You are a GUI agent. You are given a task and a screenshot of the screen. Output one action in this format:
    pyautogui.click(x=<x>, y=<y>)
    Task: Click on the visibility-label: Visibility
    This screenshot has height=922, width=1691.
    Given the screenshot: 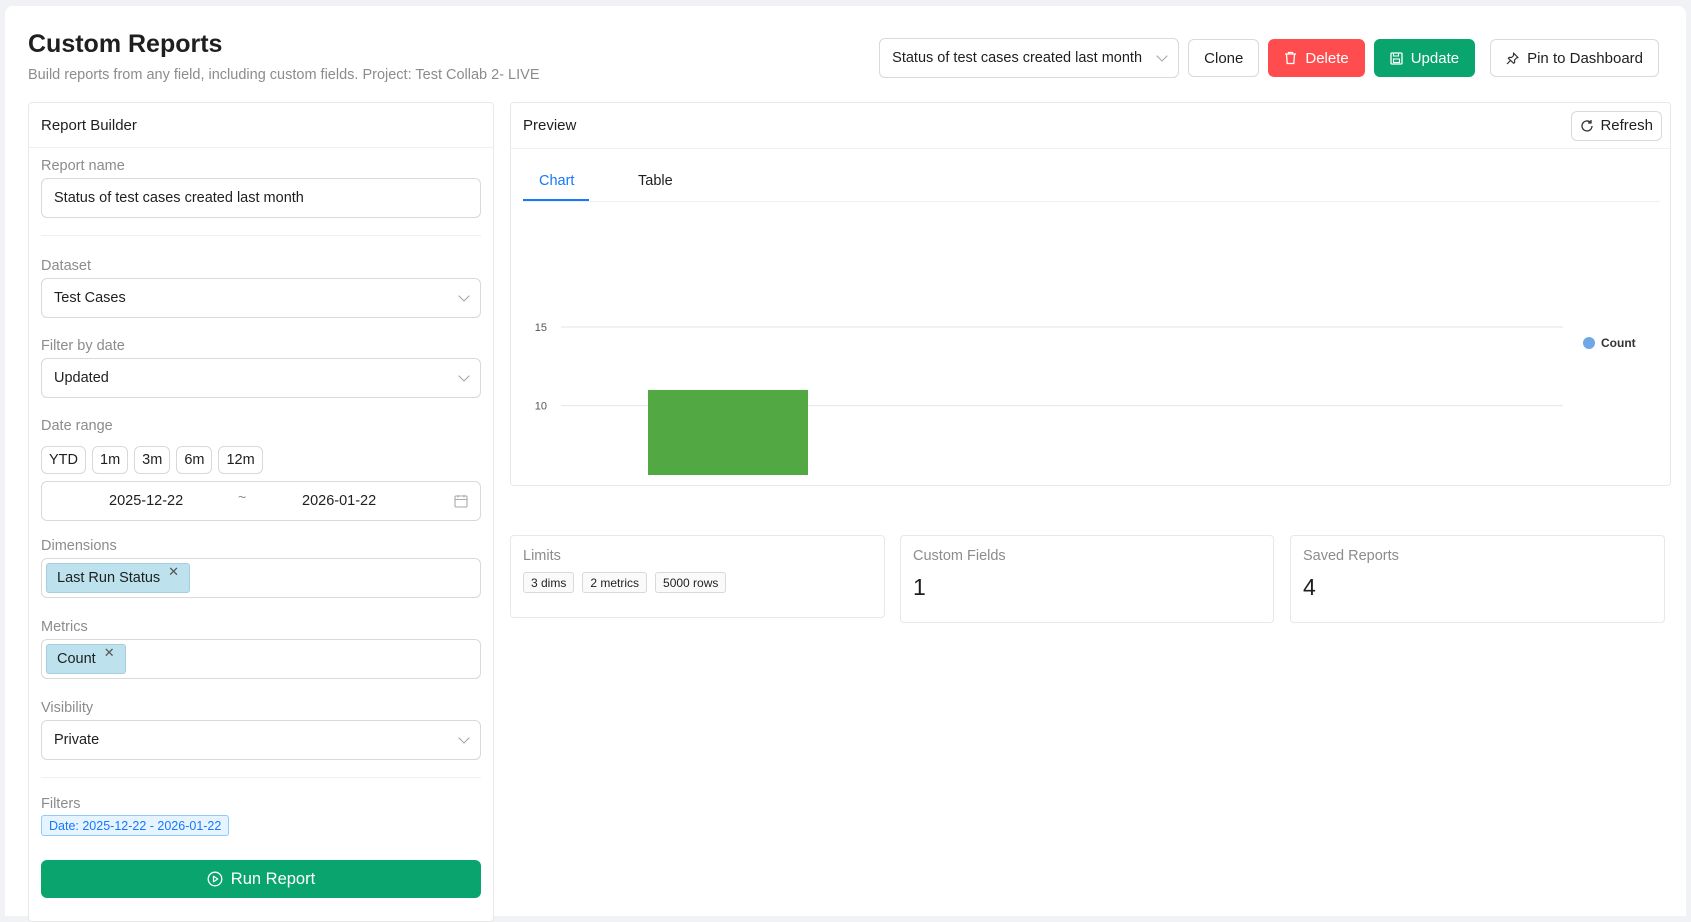 What is the action you would take?
    pyautogui.click(x=67, y=708)
    